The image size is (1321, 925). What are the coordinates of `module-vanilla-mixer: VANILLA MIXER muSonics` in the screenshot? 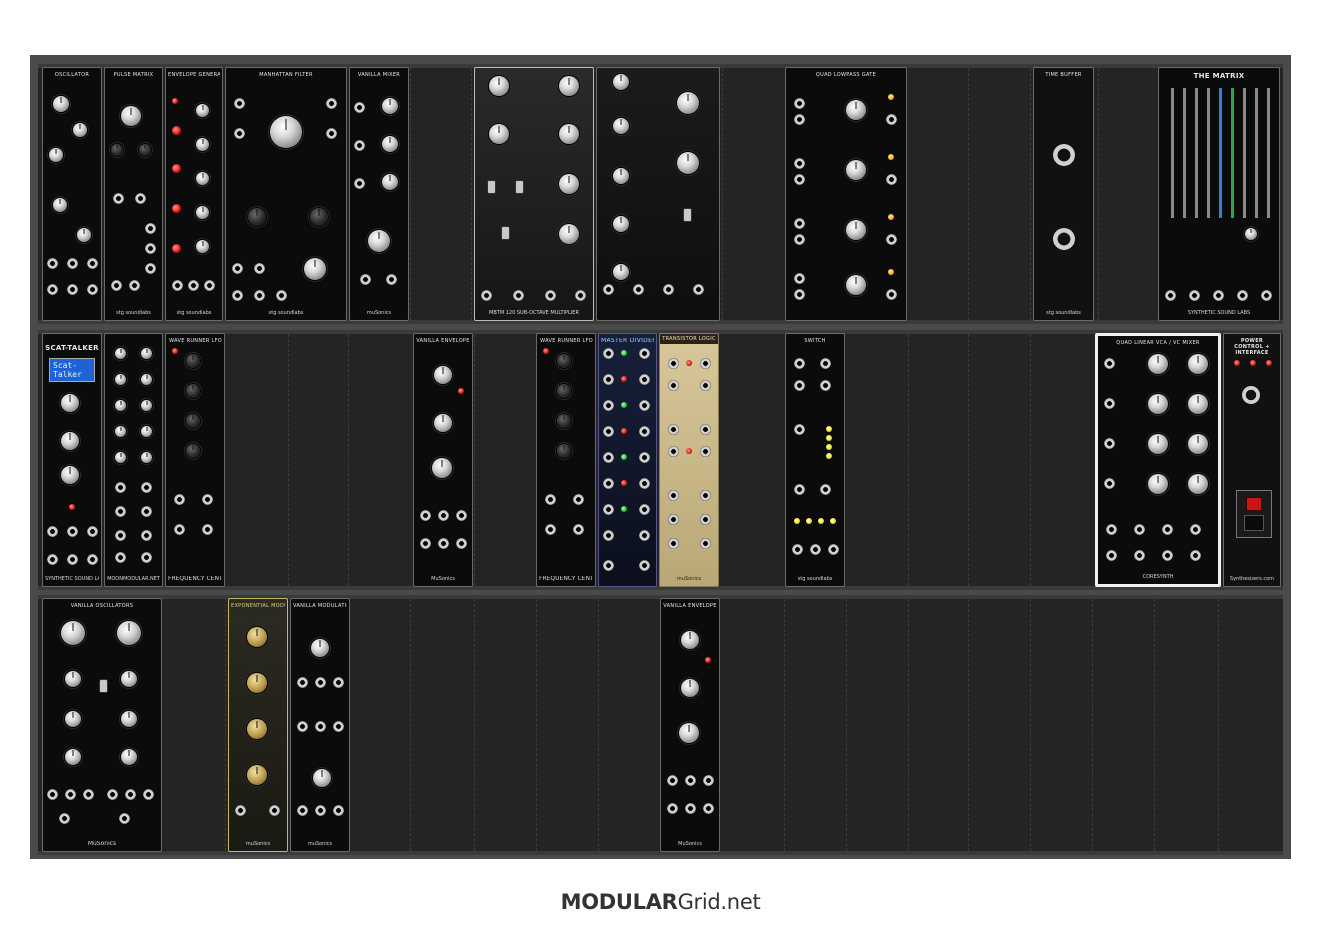 It's located at (379, 194).